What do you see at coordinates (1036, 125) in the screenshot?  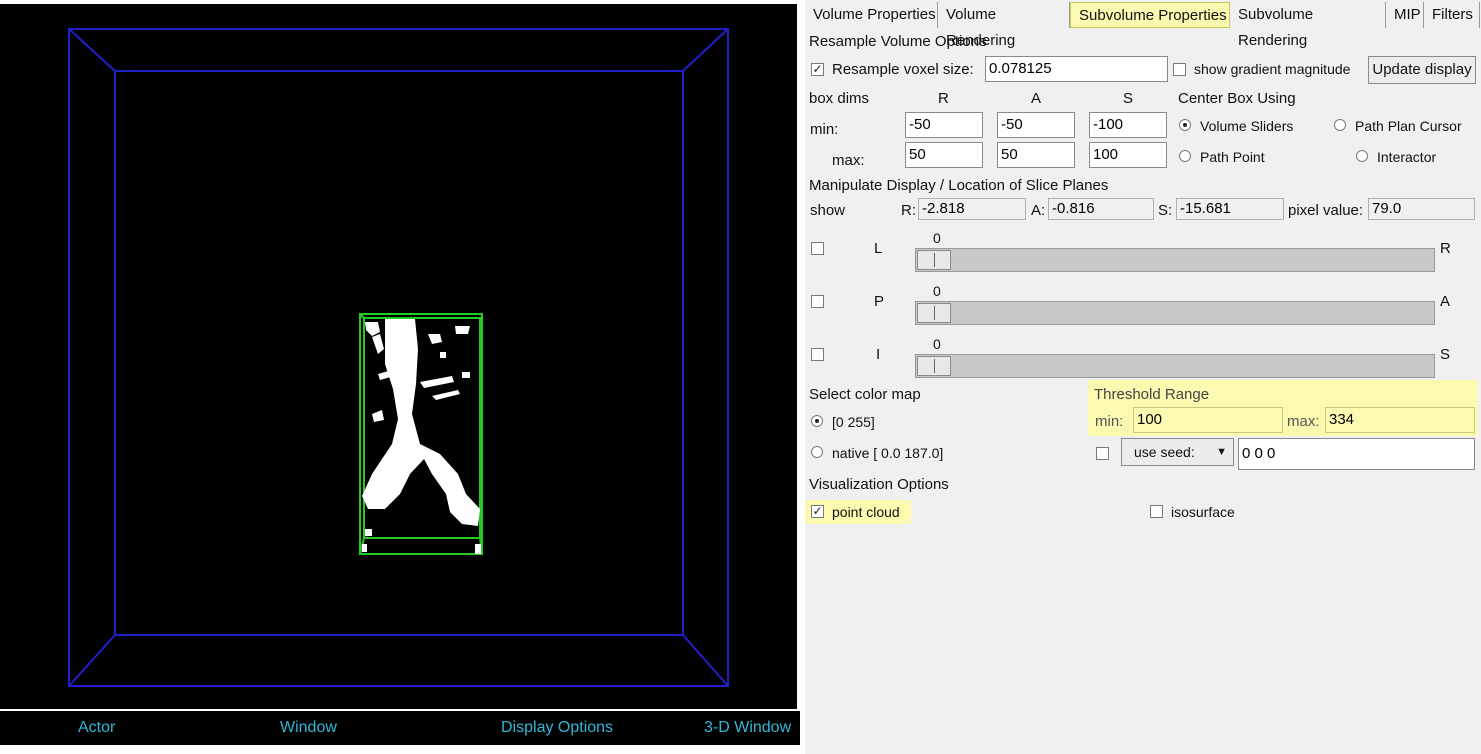 I see `box-min-a-input: -50` at bounding box center [1036, 125].